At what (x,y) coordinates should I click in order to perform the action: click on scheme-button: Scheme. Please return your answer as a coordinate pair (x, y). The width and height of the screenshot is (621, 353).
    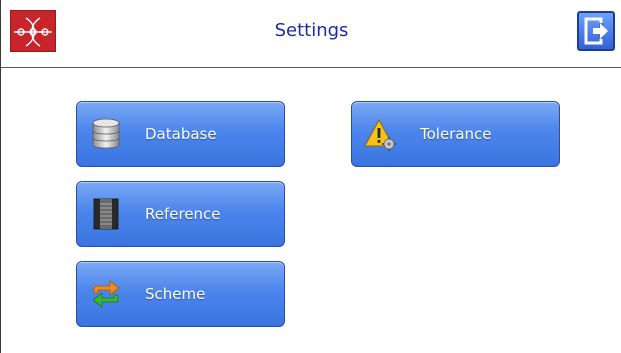
    Looking at the image, I should click on (180, 294).